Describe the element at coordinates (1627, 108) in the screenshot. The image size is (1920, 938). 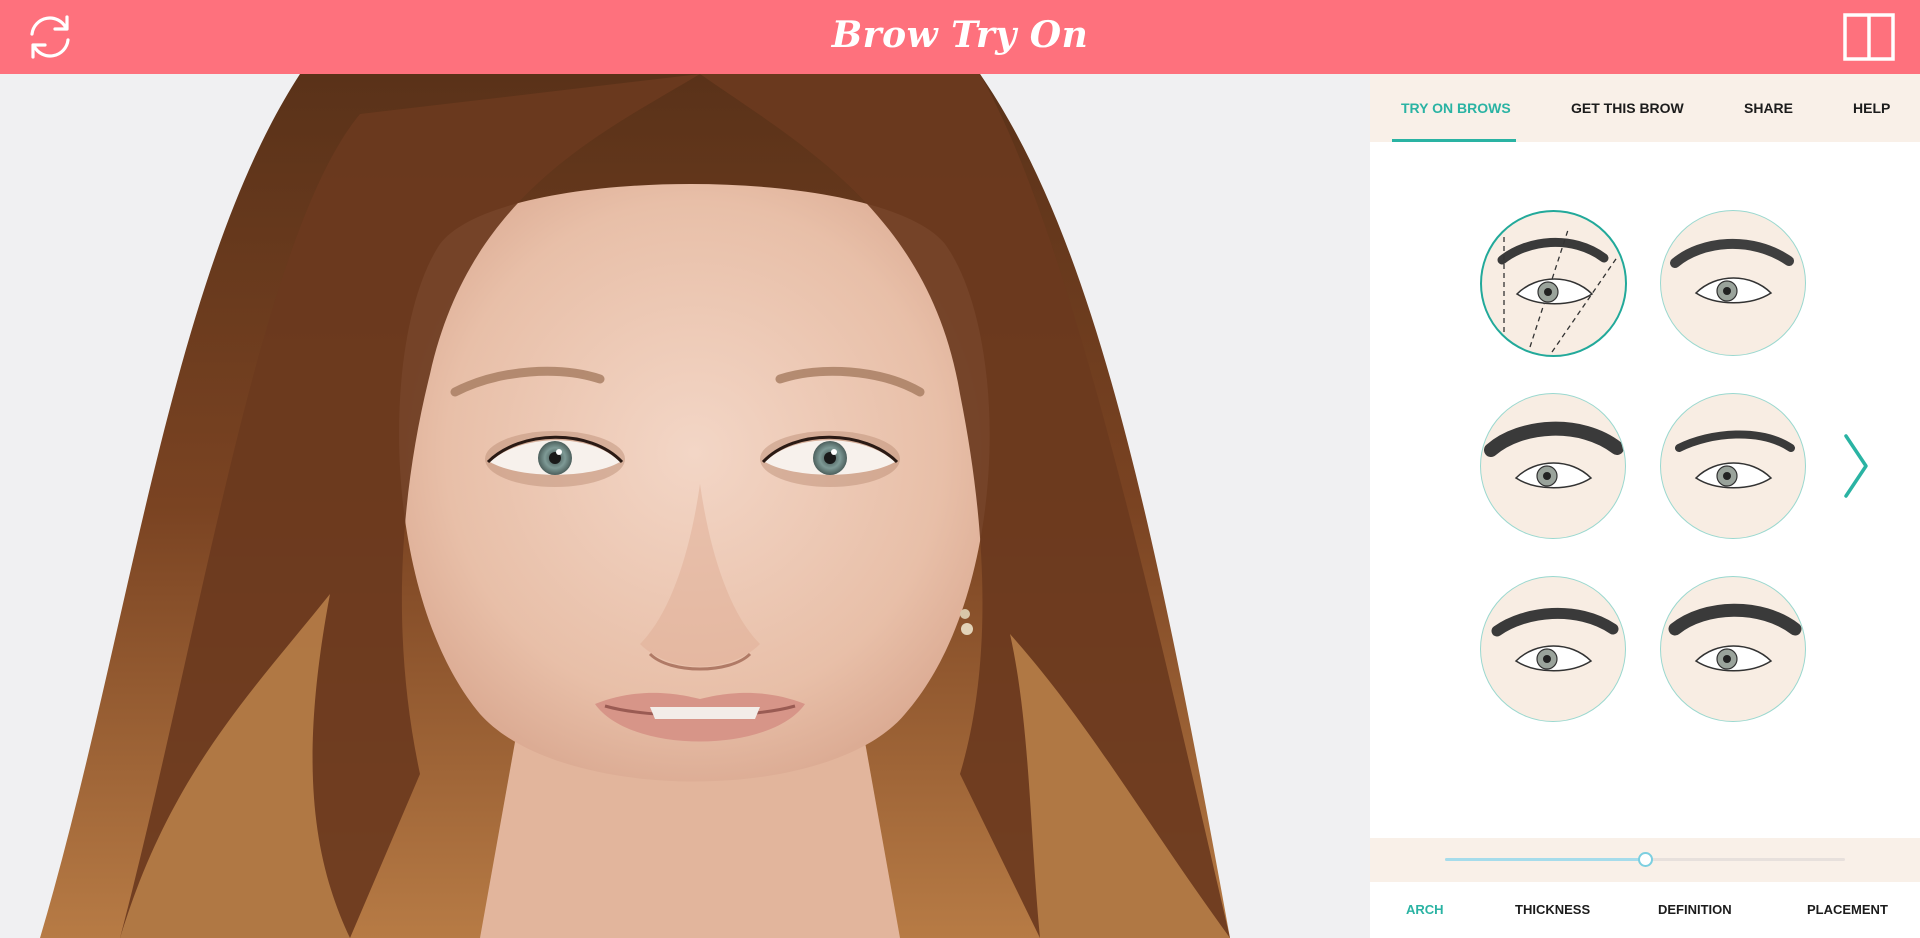
I see `tab-get-this-brow: GET THIS BROW` at that location.